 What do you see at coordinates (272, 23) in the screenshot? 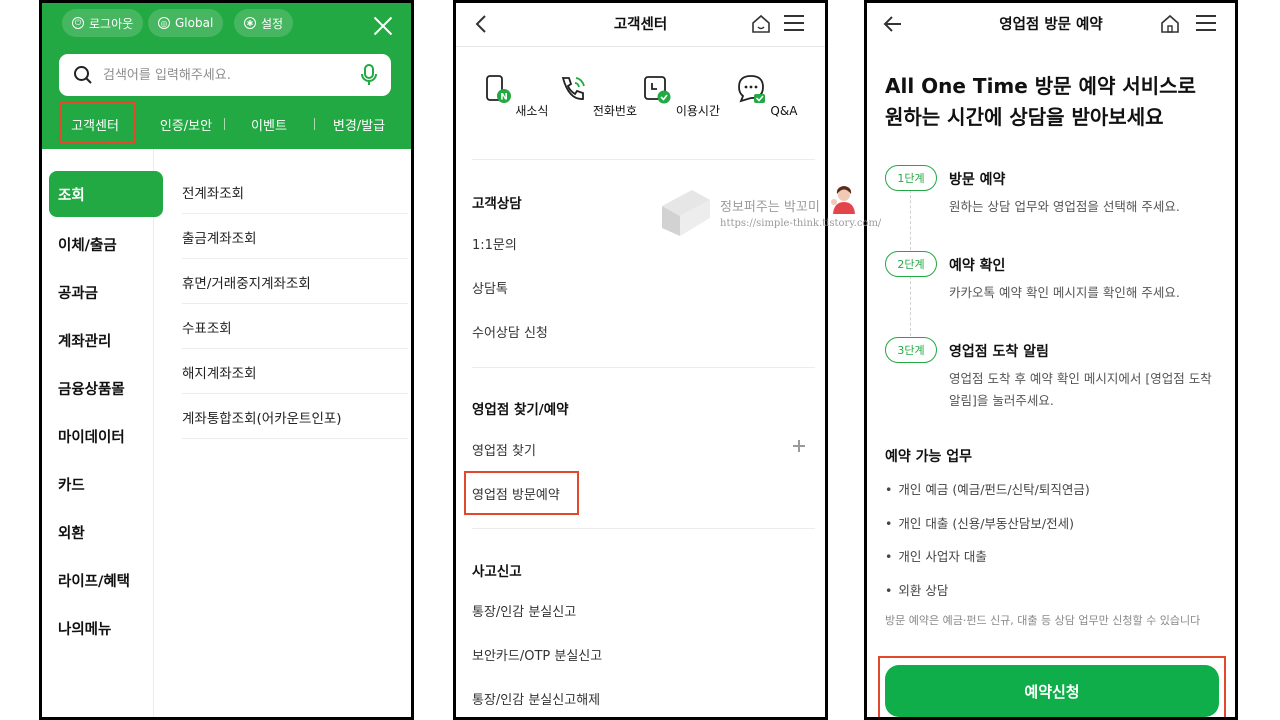
I see `settings-label: 설정` at bounding box center [272, 23].